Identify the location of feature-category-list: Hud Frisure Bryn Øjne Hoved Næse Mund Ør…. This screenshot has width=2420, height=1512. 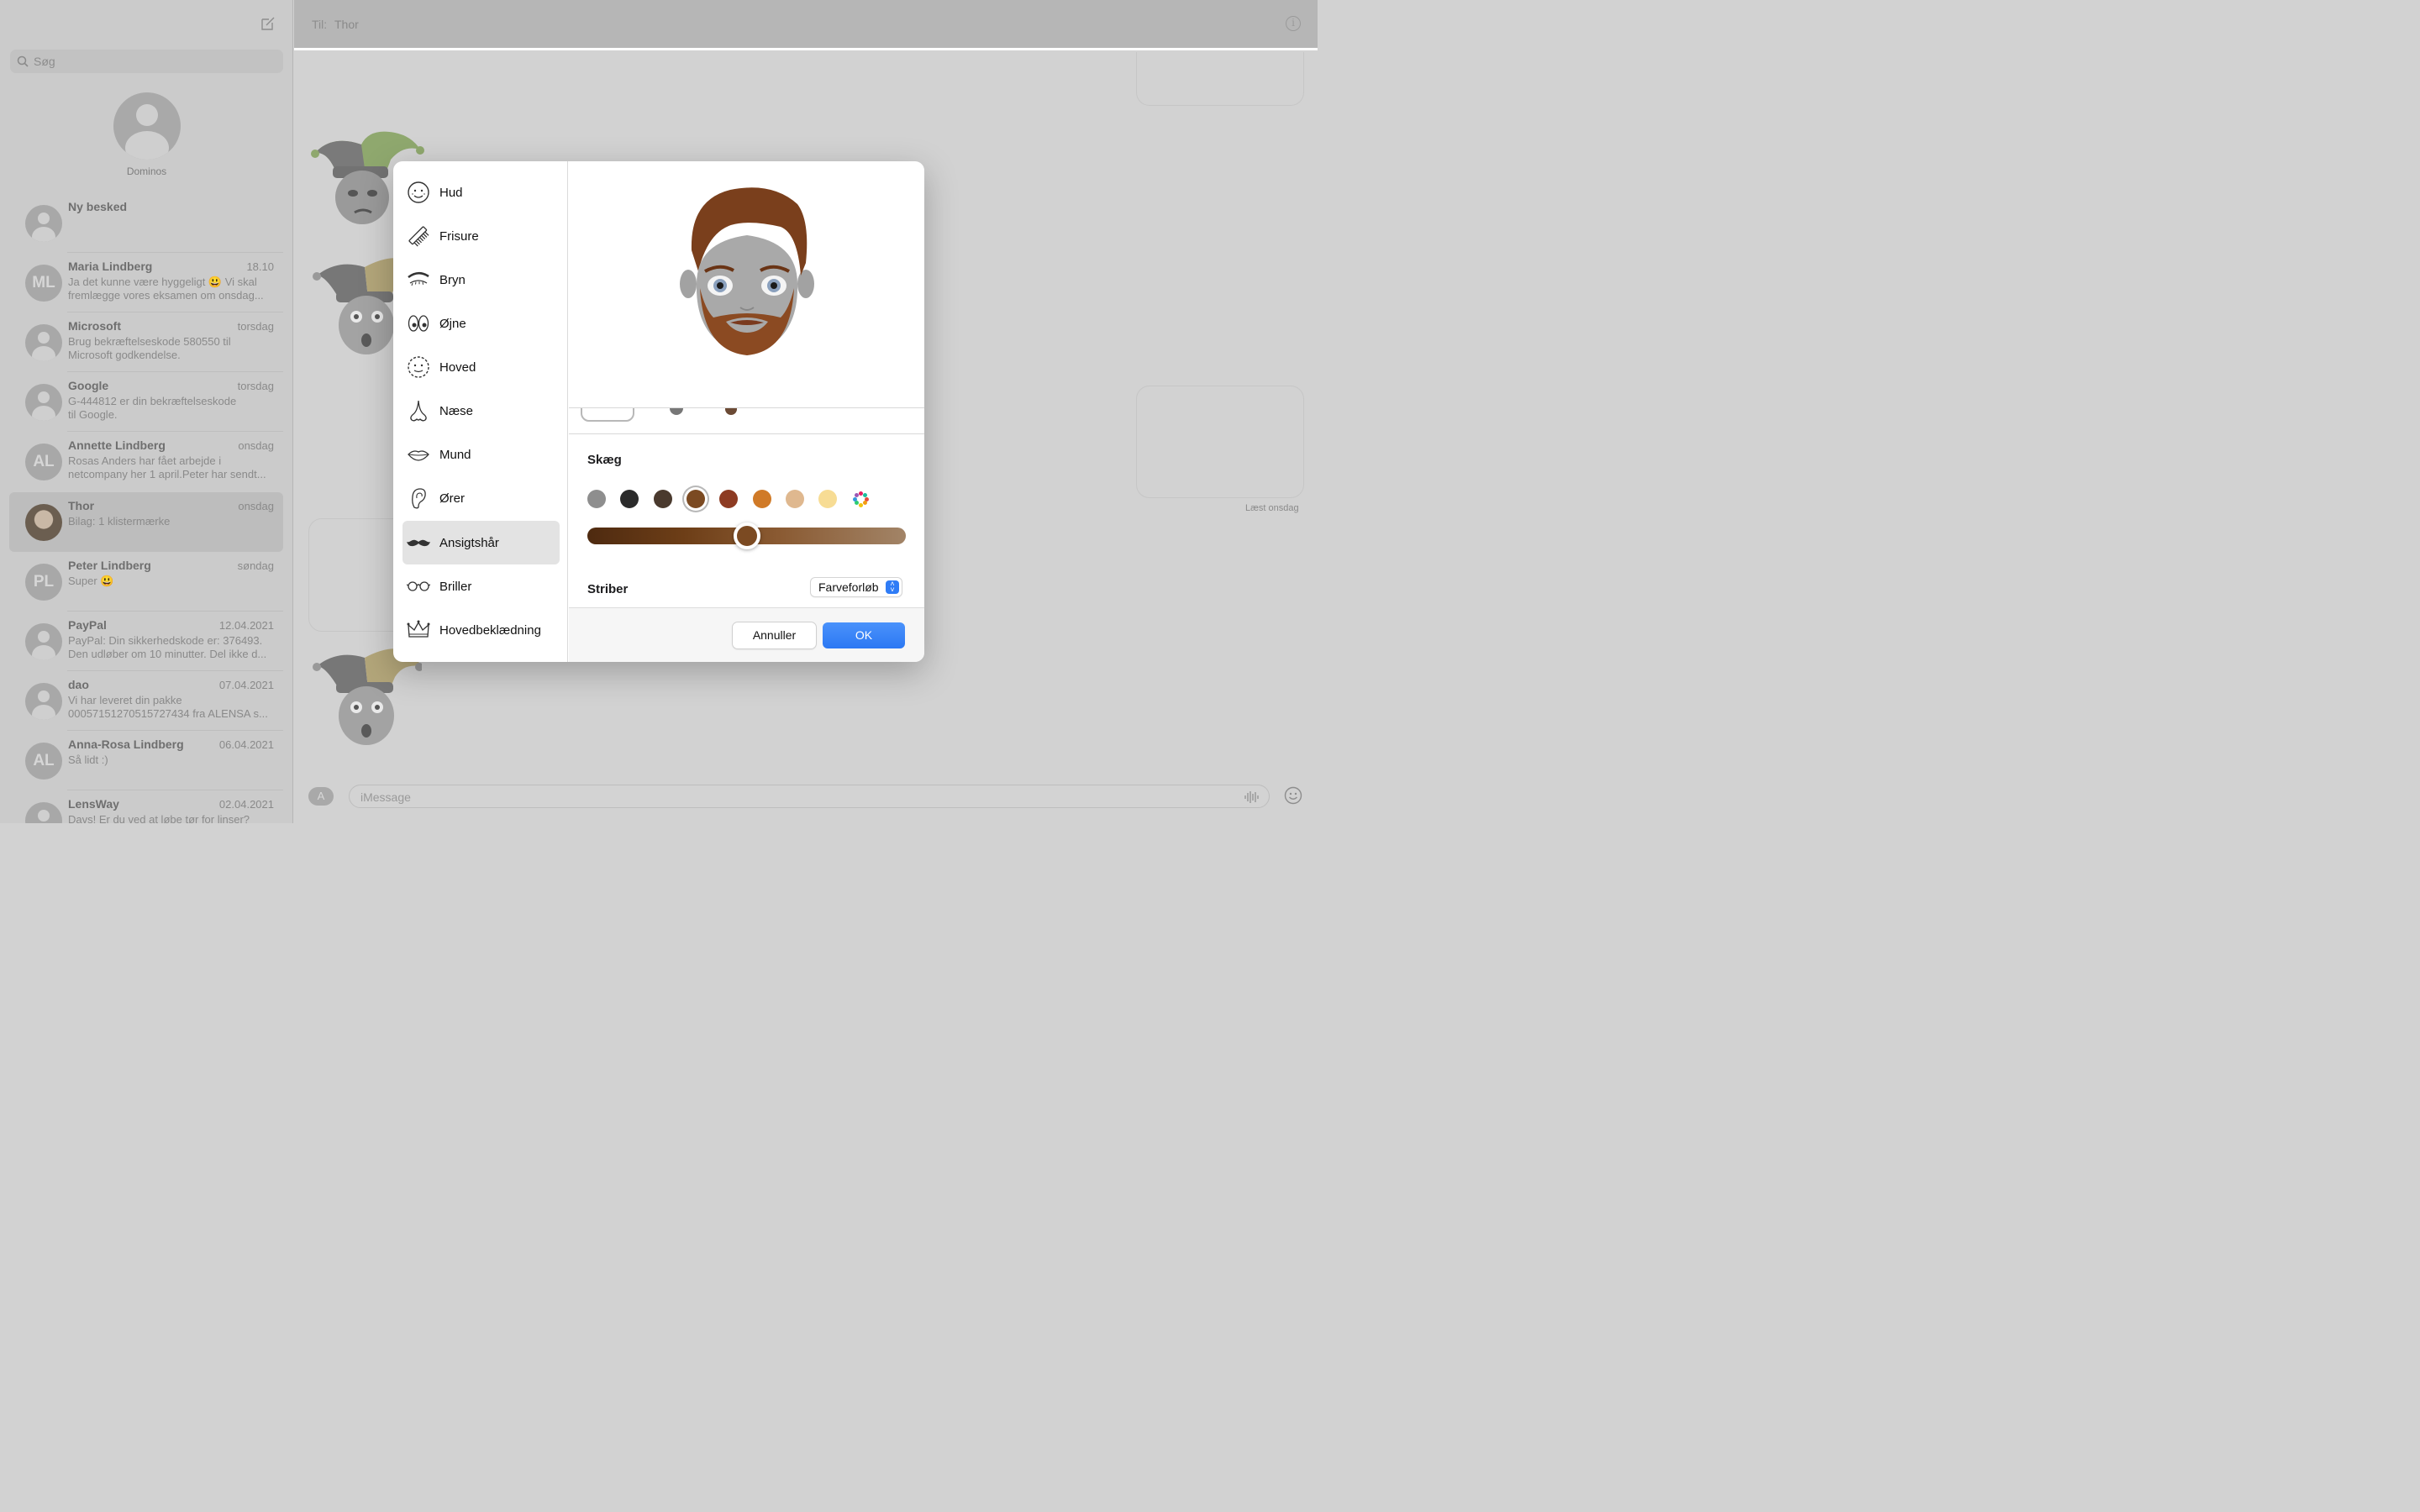
(481, 411).